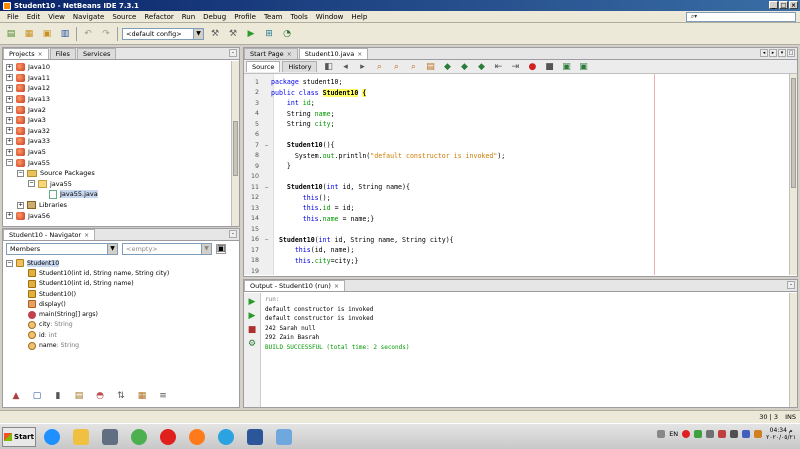 This screenshot has width=800, height=449. What do you see at coordinates (300, 66) in the screenshot?
I see `subtab-history: History` at bounding box center [300, 66].